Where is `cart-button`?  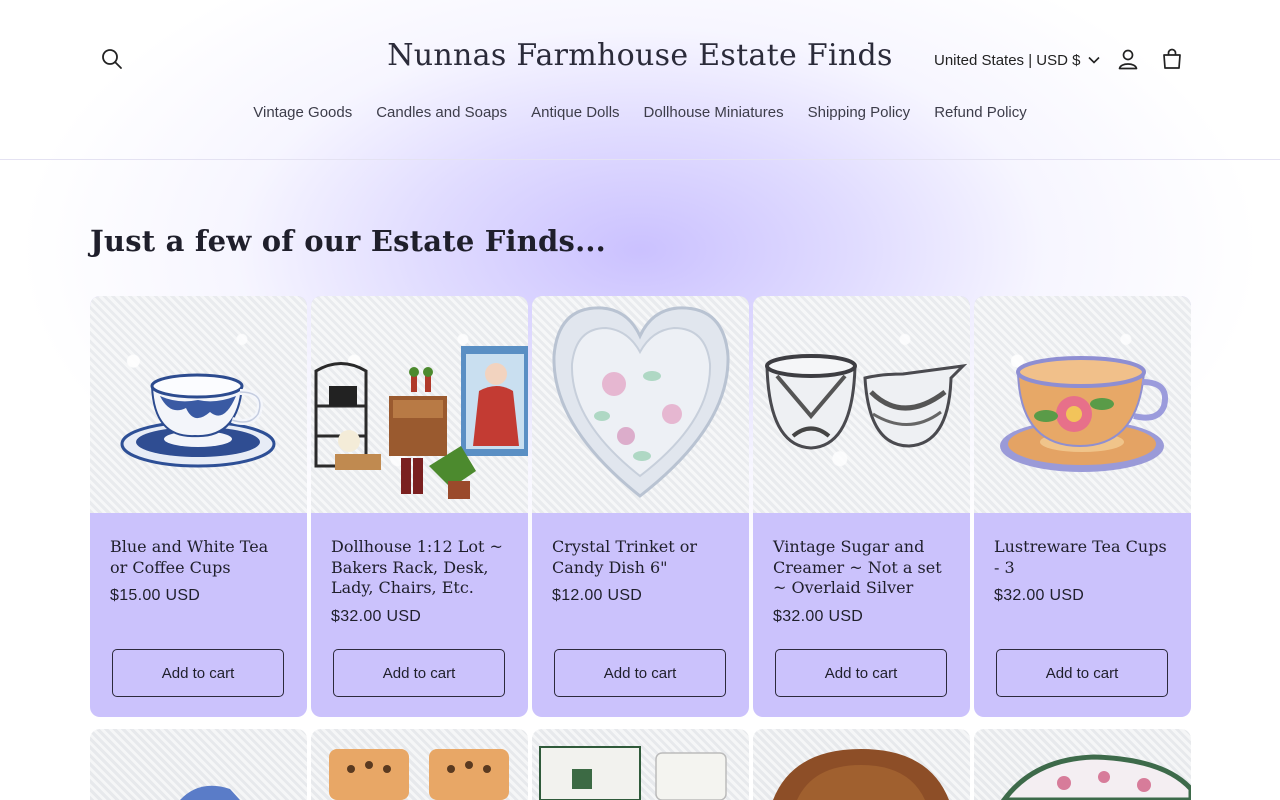 cart-button is located at coordinates (1172, 59).